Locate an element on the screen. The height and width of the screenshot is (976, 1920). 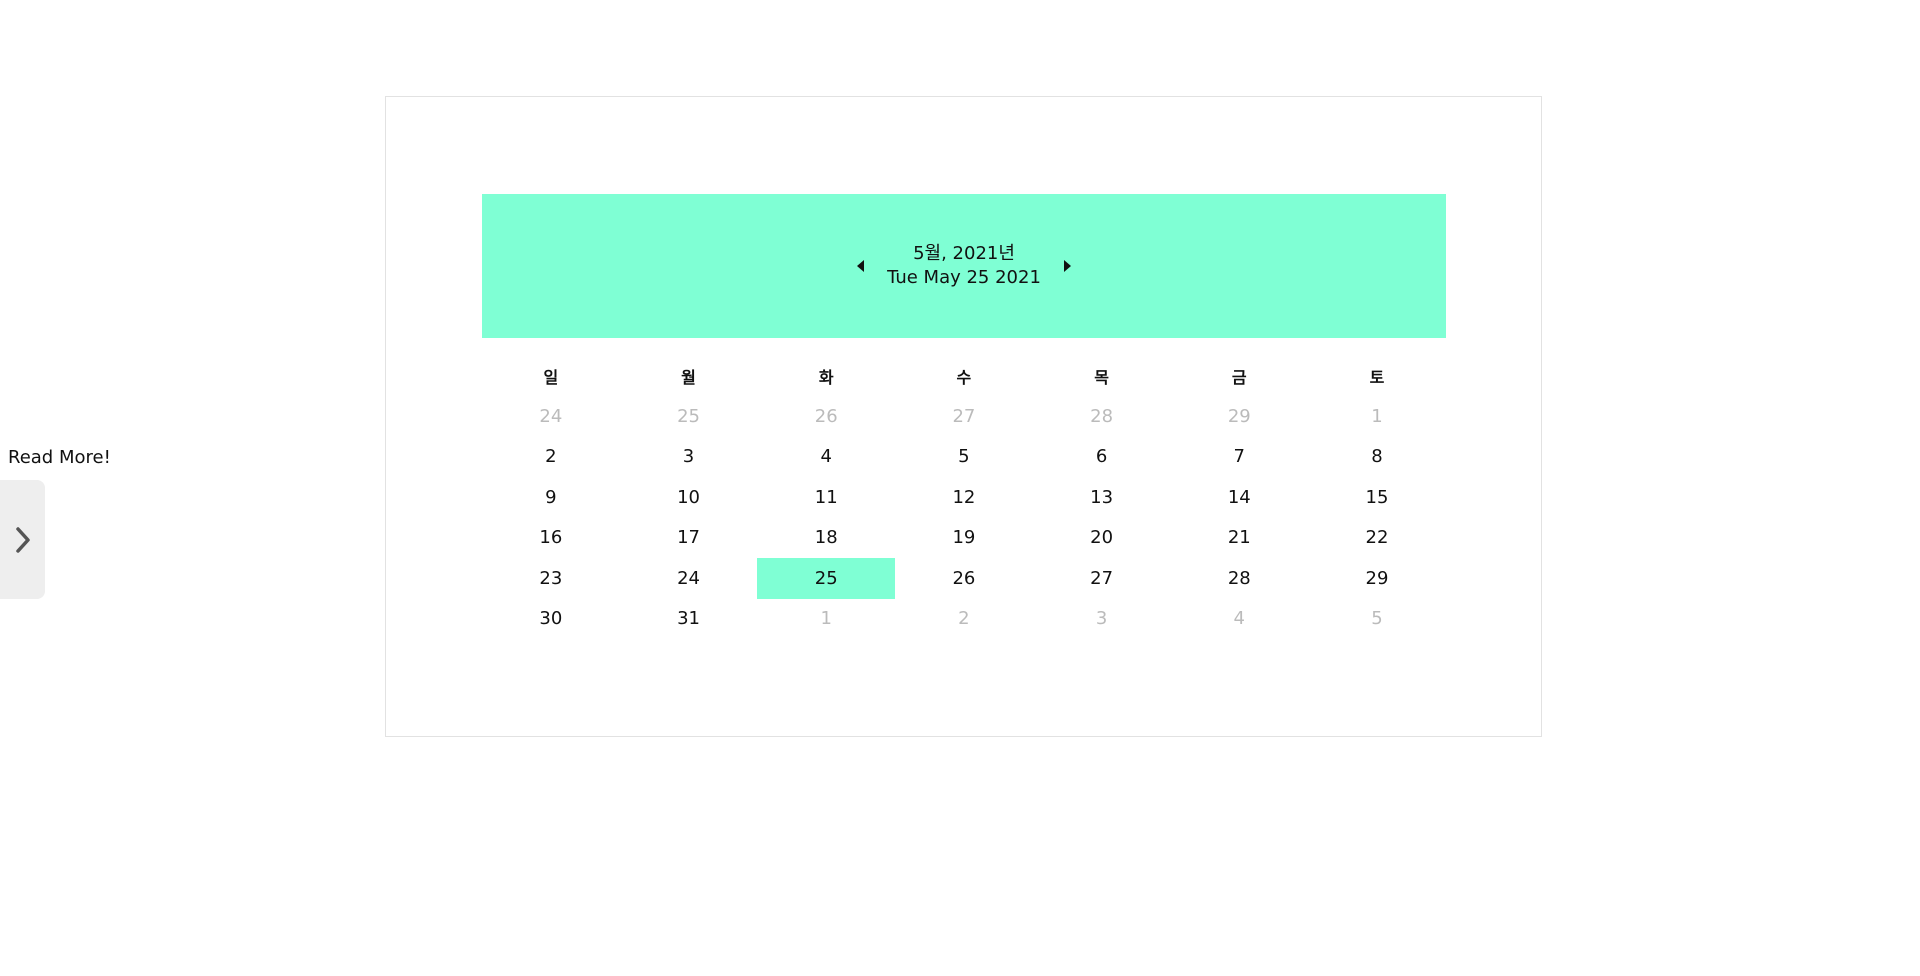
weekday-row: 일 월 화 수 목 금 토 is located at coordinates (964, 376).